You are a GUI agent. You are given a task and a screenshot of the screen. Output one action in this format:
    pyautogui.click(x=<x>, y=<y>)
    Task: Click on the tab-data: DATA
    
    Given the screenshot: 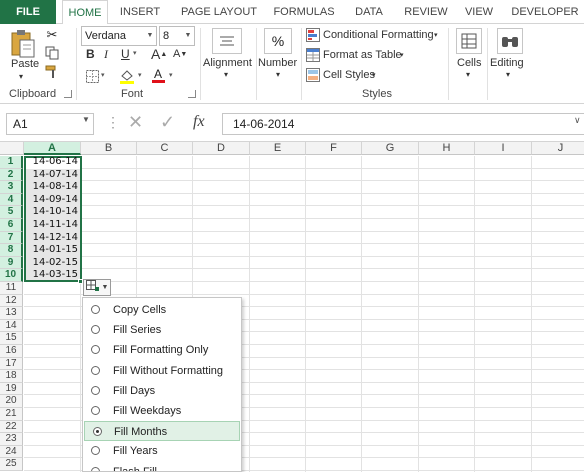 What is the action you would take?
    pyautogui.click(x=369, y=12)
    